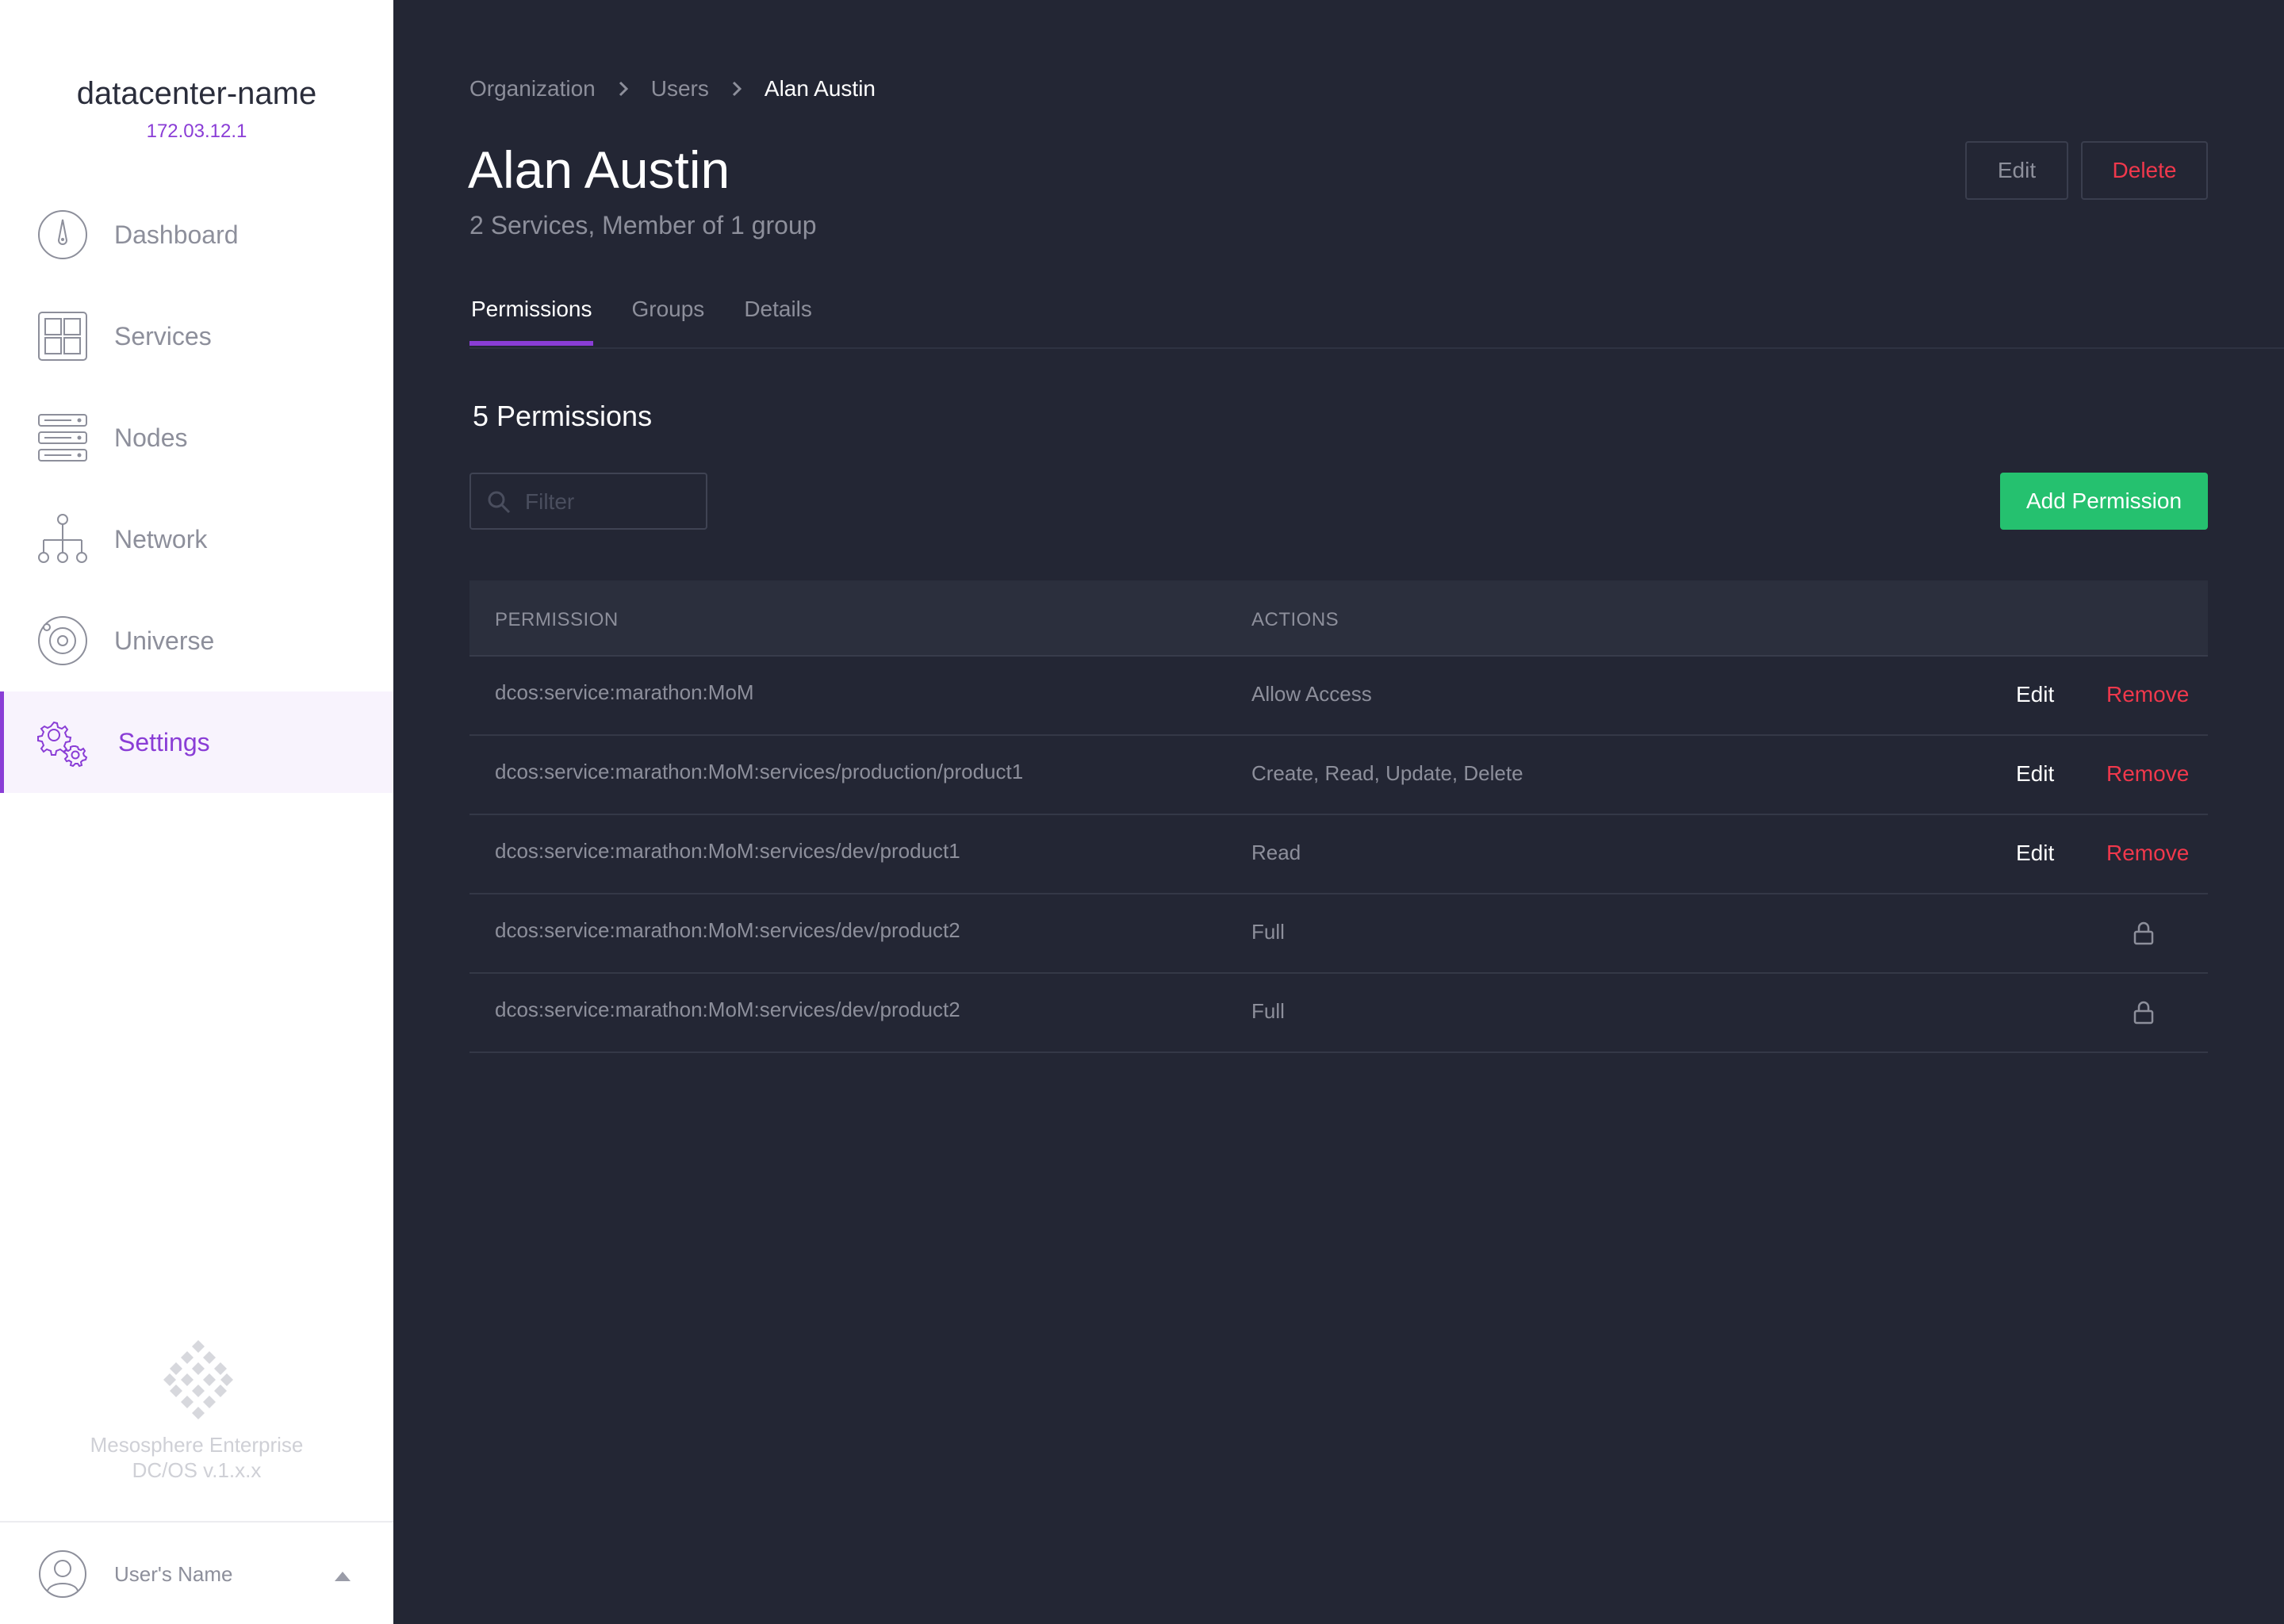 This screenshot has width=2284, height=1624. I want to click on datacenter-ip: 172.03.12.1, so click(196, 131).